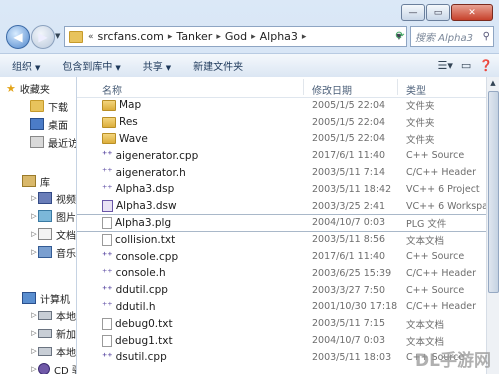 The height and width of the screenshot is (374, 499). I want to click on sidebar-item-downloads: 下载, so click(49, 106).